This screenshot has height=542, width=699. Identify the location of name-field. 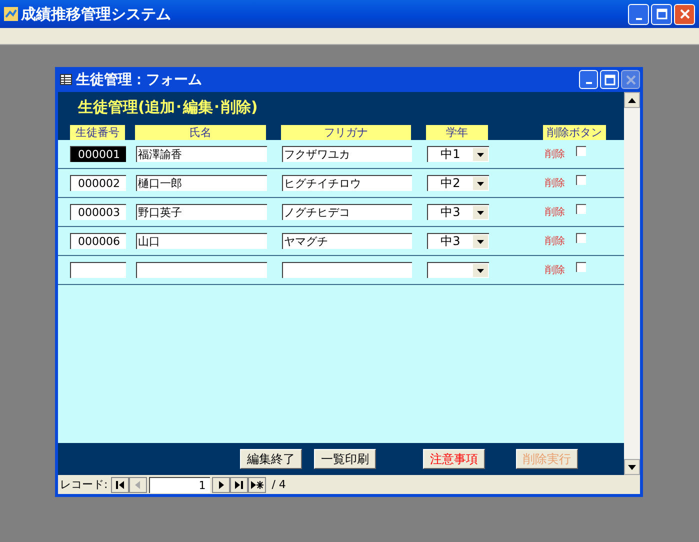
(201, 270).